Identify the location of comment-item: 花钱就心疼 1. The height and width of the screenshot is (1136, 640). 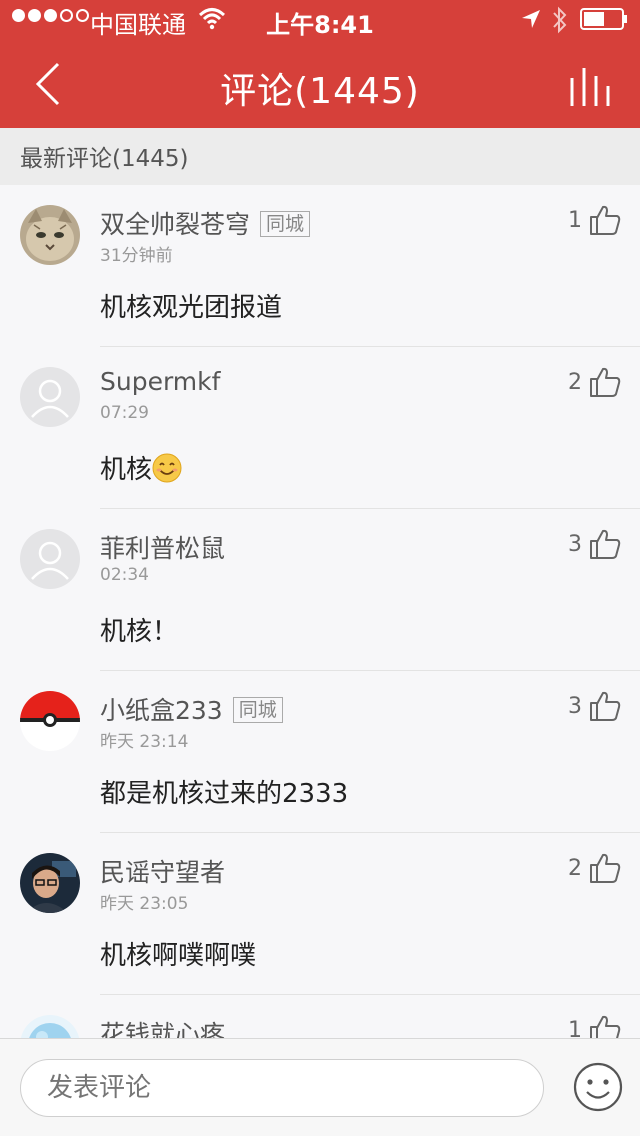
(320, 1016).